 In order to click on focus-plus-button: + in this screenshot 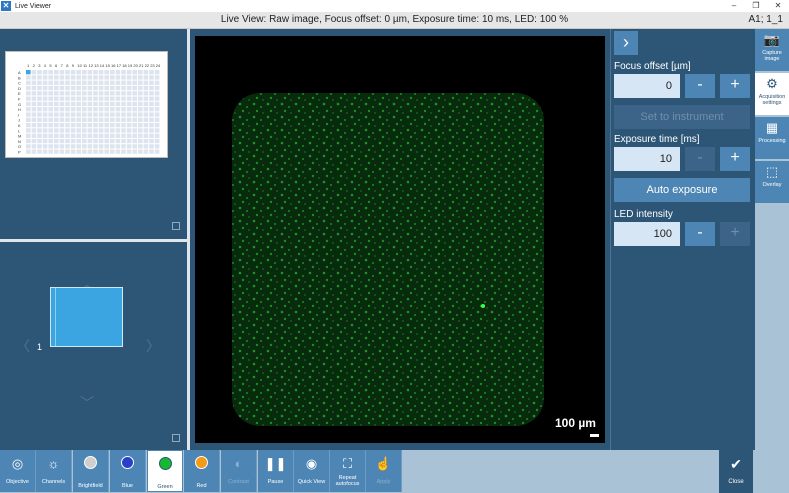, I will do `click(735, 86)`.